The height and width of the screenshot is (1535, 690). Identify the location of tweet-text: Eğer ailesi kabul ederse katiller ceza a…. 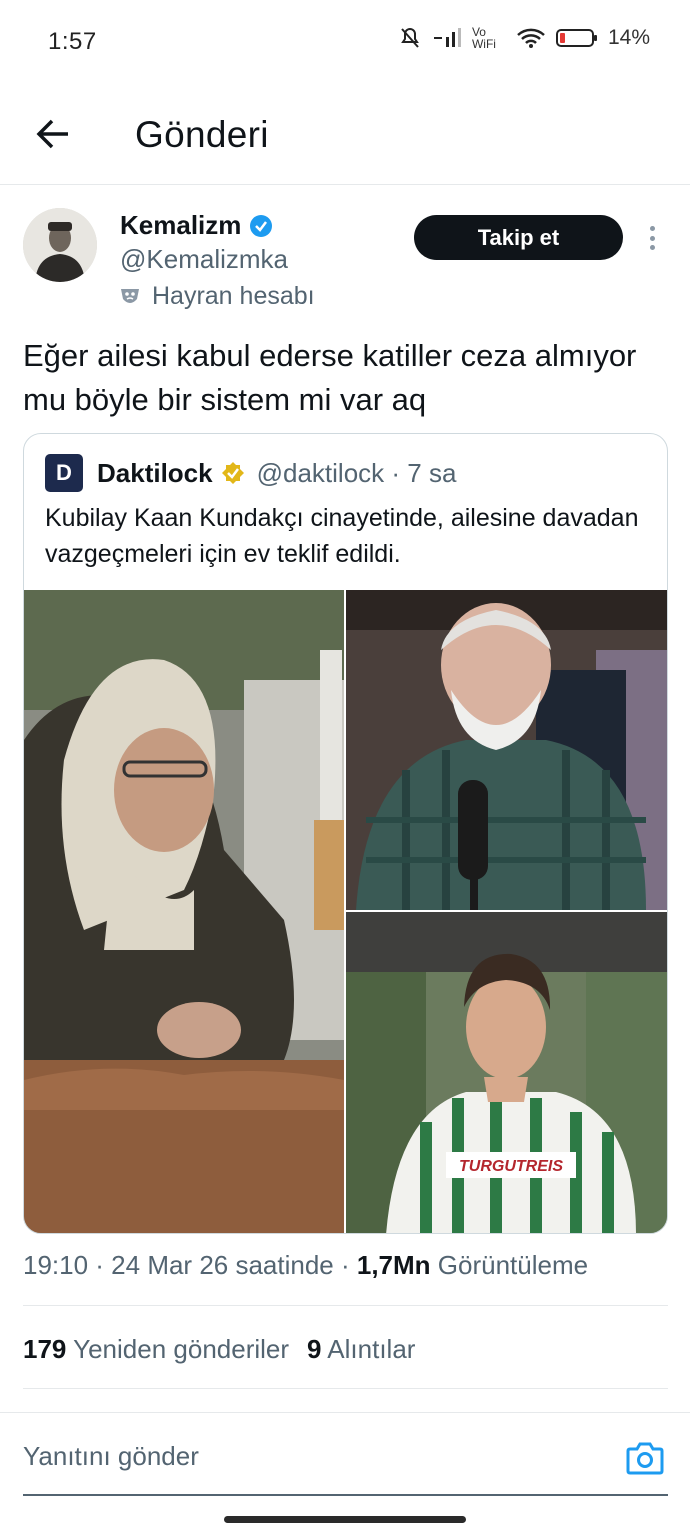
(330, 377).